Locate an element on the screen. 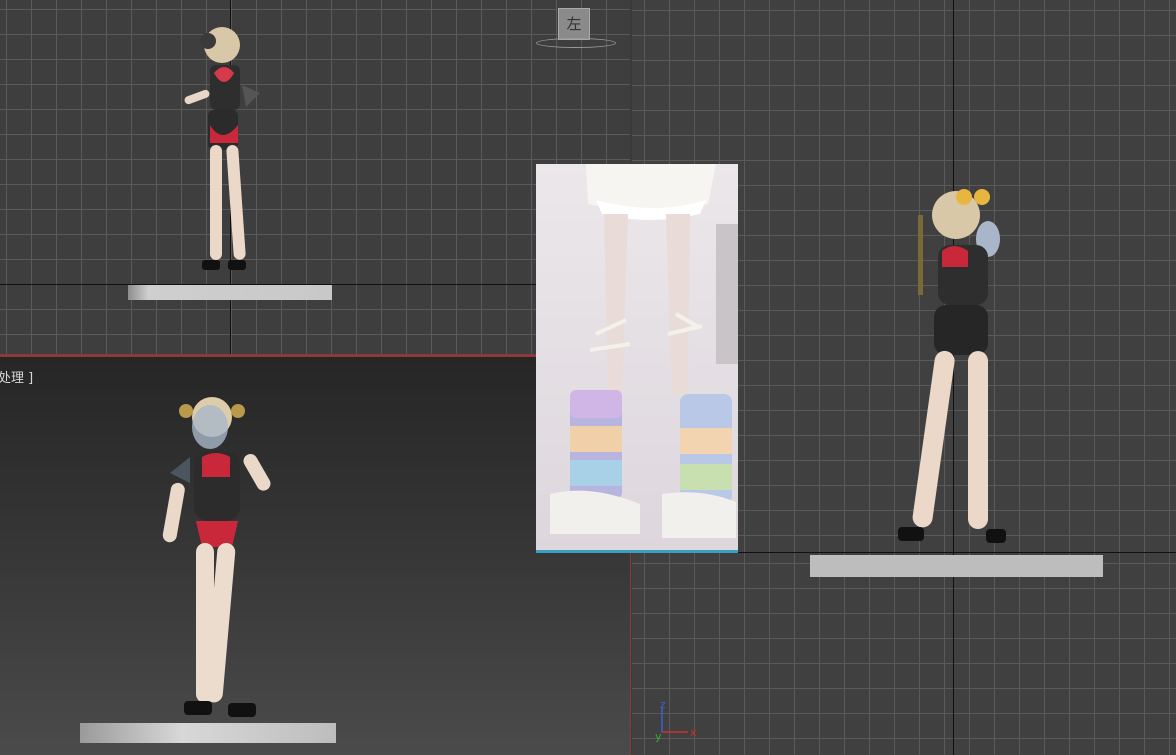 The image size is (1176, 755). character-model-side is located at coordinates (967, 364).